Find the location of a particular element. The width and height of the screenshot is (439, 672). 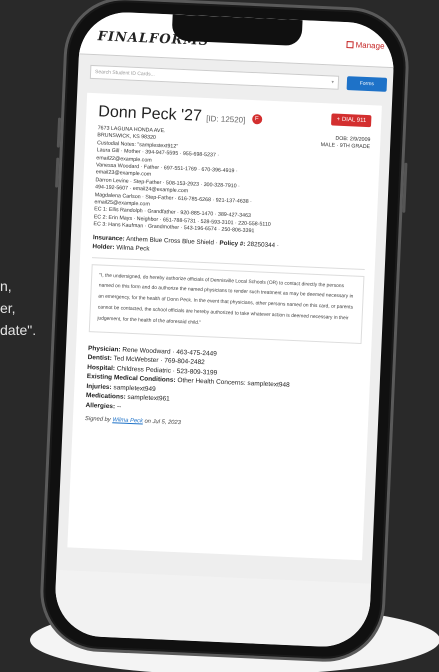

forms-button: Forms is located at coordinates (367, 84).